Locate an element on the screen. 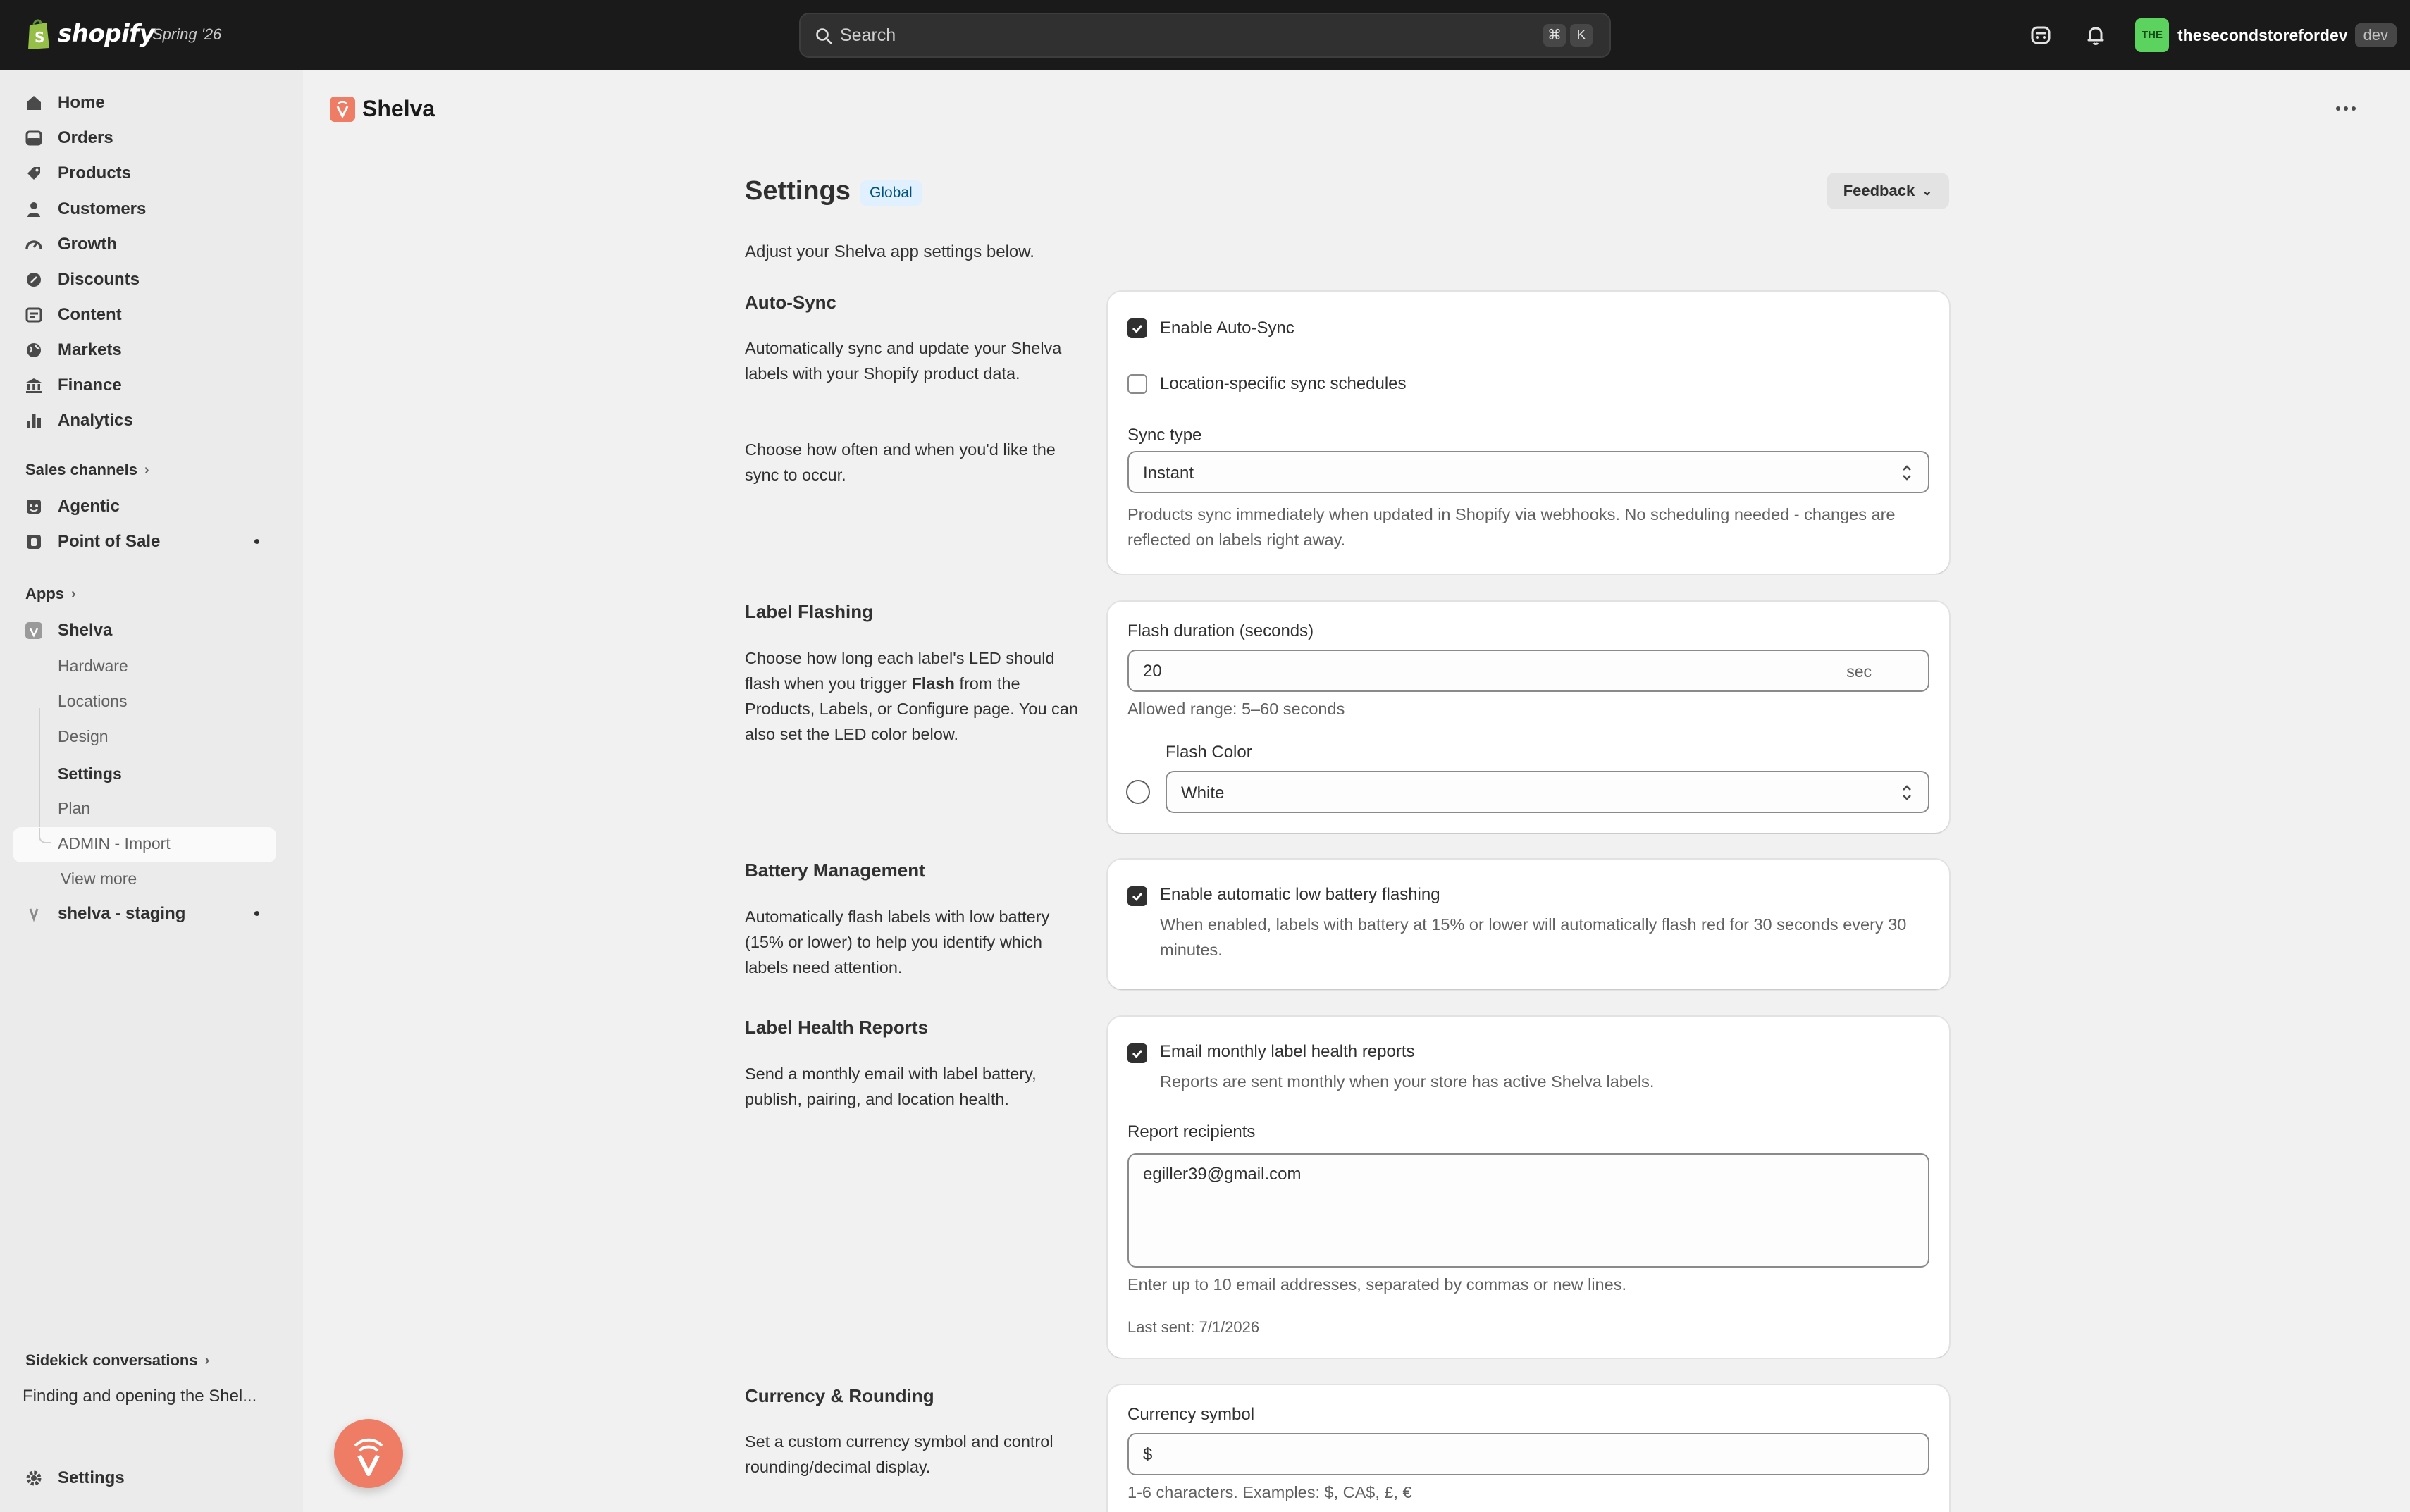 Image resolution: width=2410 pixels, height=1512 pixels. sidebar-item-discounts: Discounts is located at coordinates (145, 280).